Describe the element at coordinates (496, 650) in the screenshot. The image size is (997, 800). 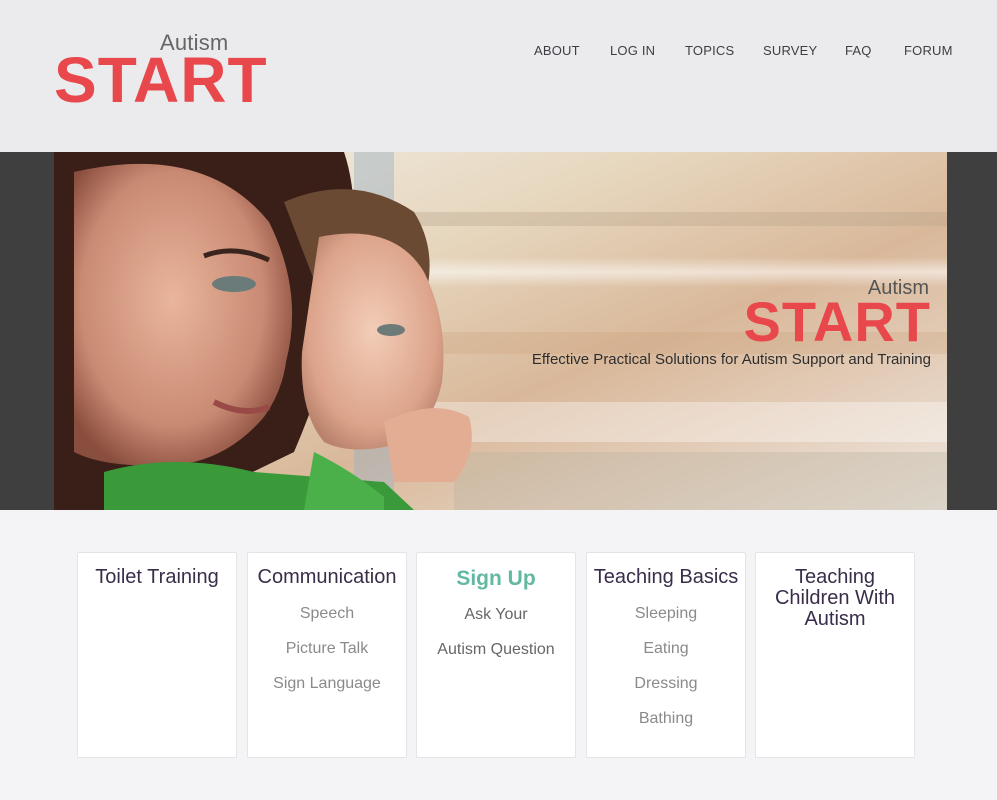
I see `ask-question-line-2: Autism Question` at that location.